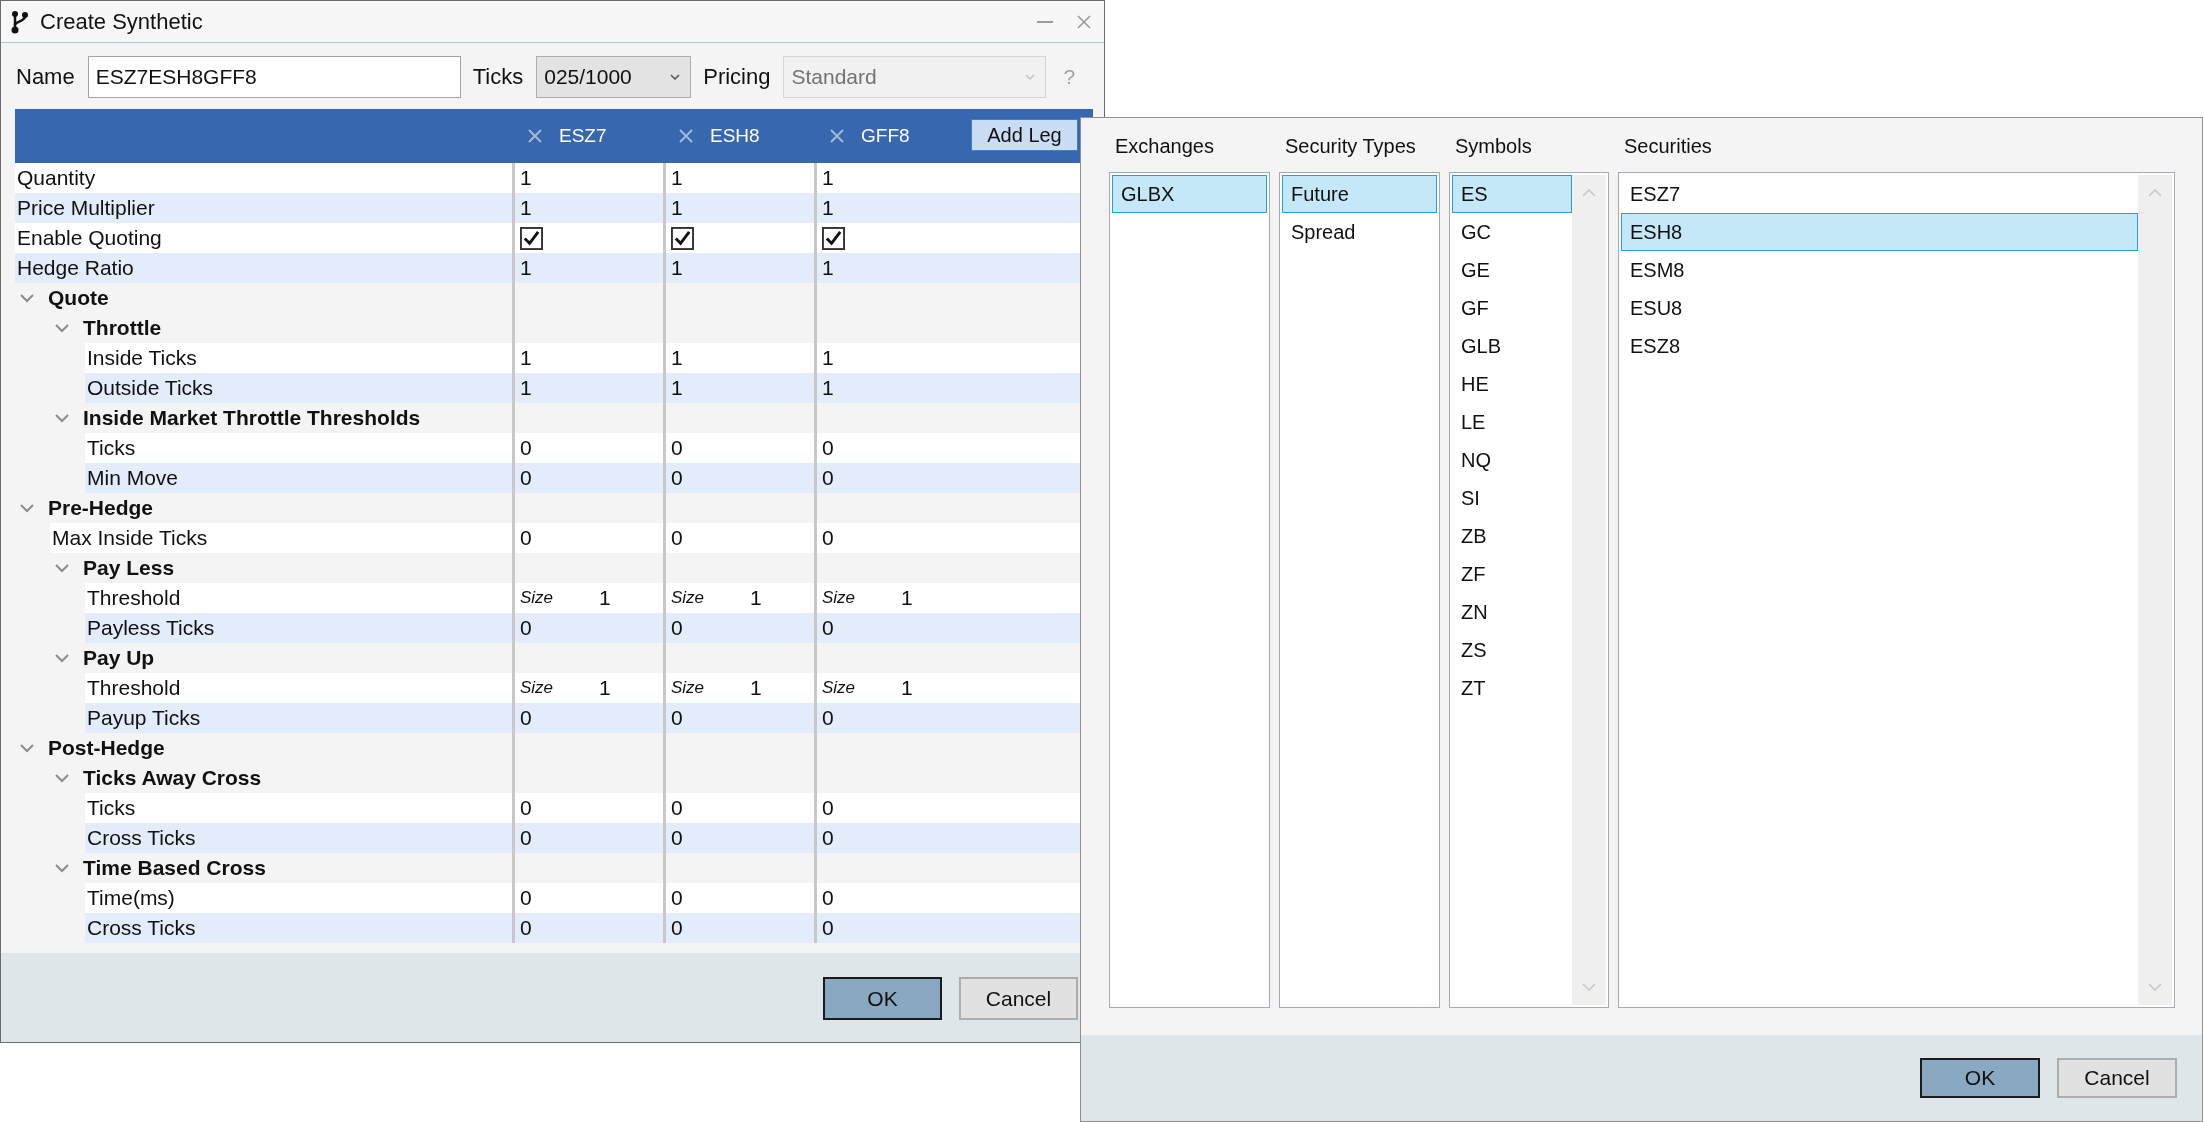  Describe the element at coordinates (56, 178) in the screenshot. I see `property-label: Quantity` at that location.